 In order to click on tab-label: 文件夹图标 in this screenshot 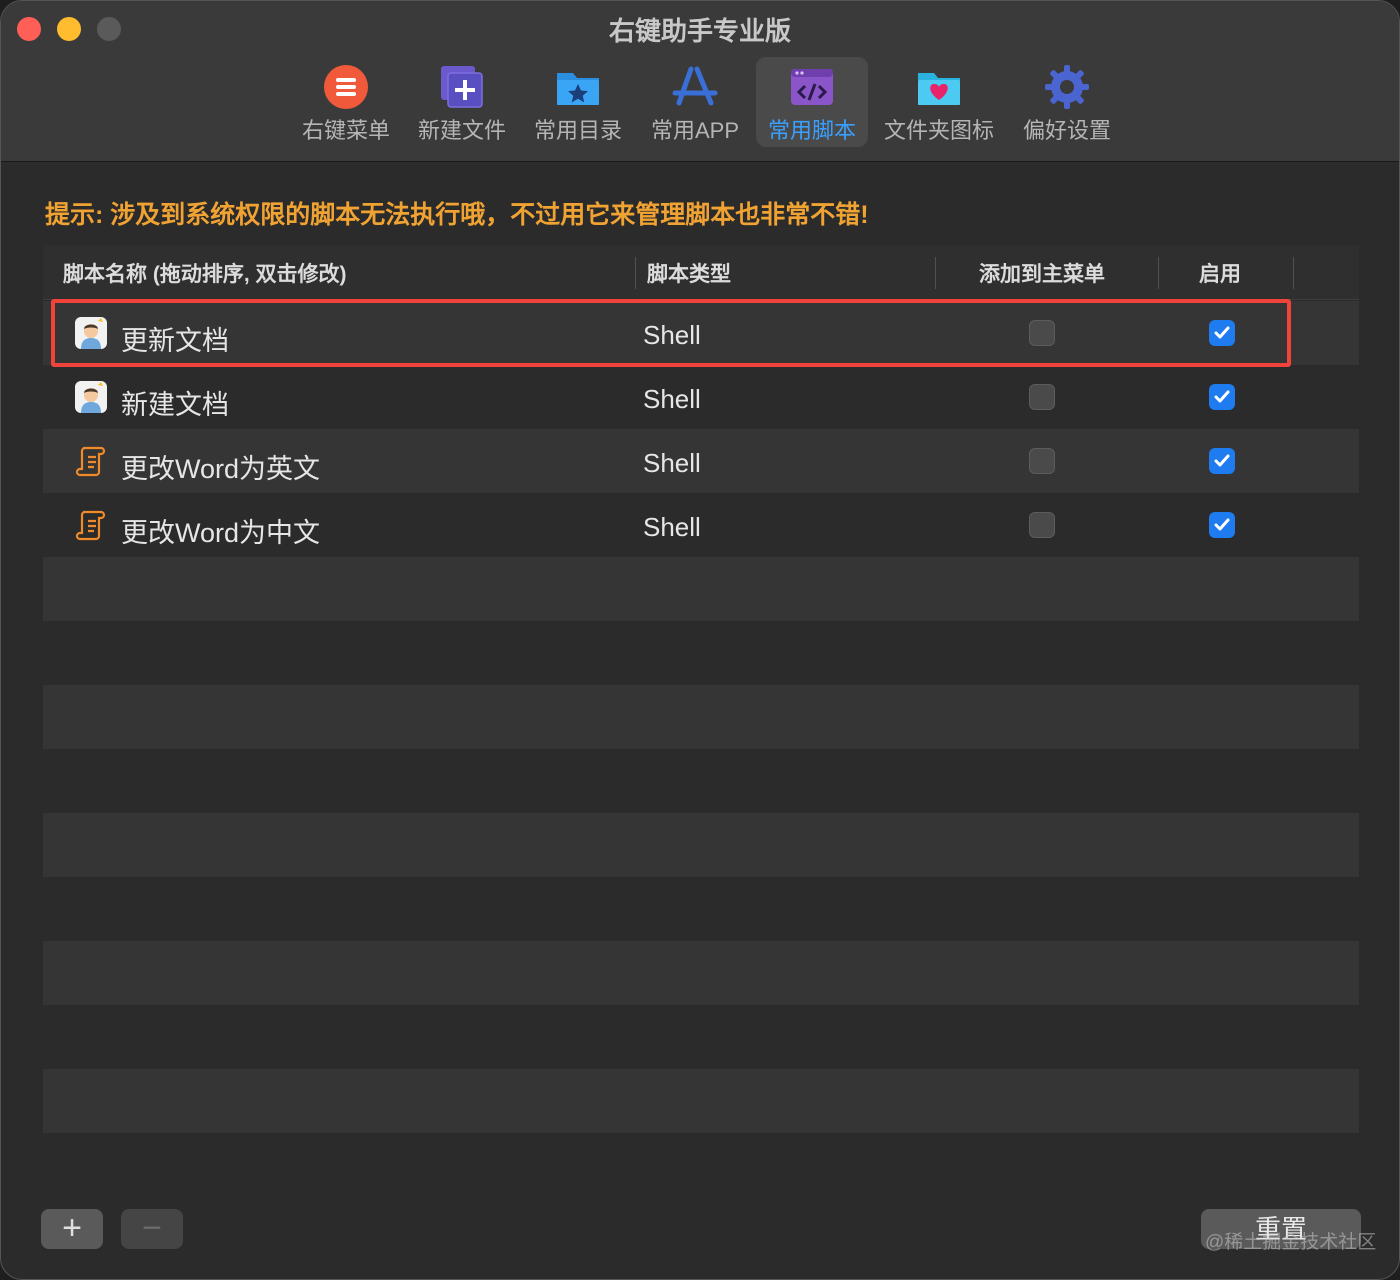, I will do `click(938, 130)`.